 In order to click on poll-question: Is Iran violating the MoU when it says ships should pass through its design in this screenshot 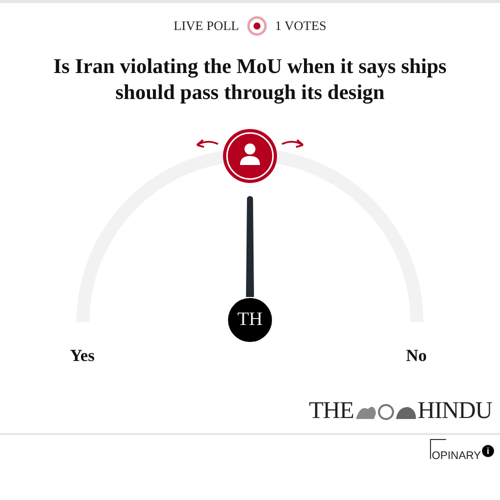, I will do `click(250, 79)`.